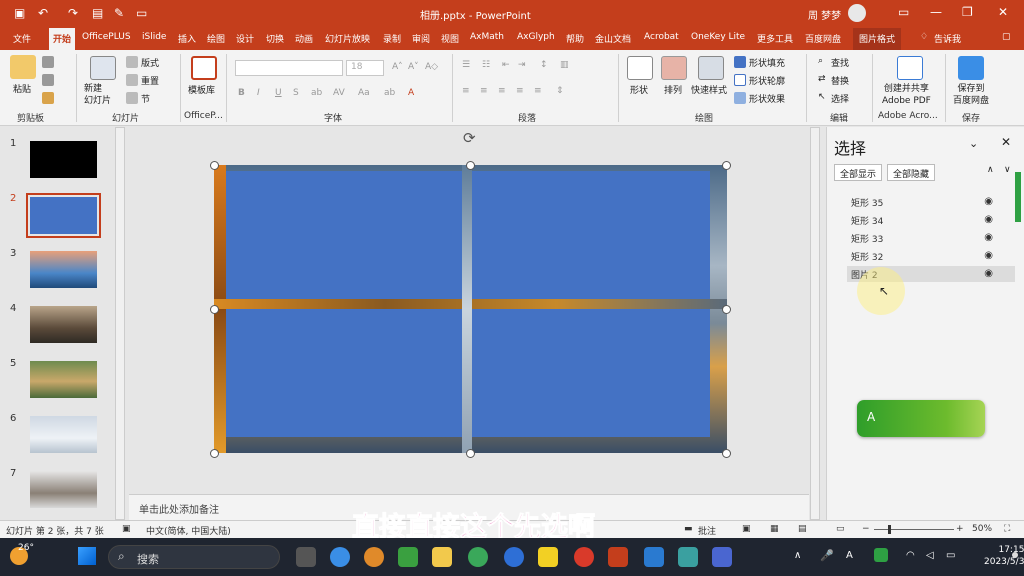  What do you see at coordinates (522, 65) in the screenshot?
I see `increase-indent-icon: ⇥` at bounding box center [522, 65].